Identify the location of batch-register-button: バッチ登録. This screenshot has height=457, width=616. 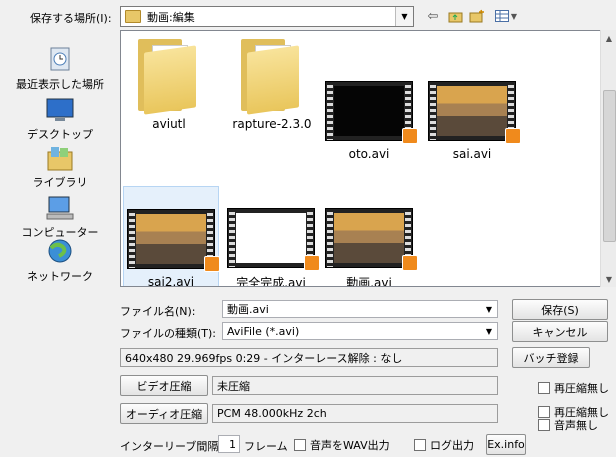
(551, 357).